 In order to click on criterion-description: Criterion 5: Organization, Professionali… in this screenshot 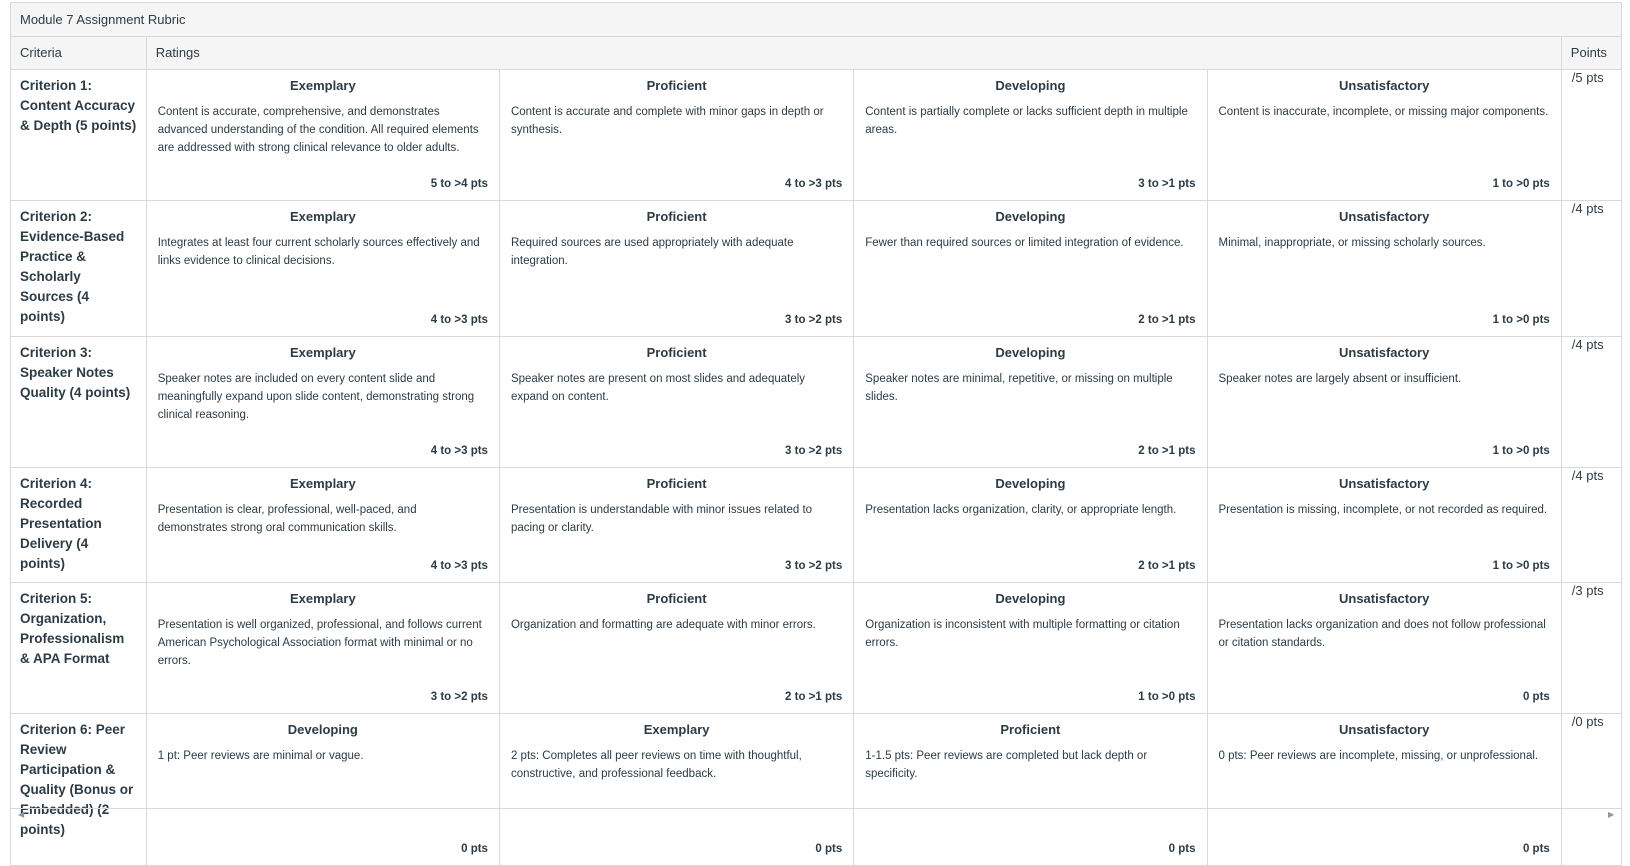, I will do `click(78, 648)`.